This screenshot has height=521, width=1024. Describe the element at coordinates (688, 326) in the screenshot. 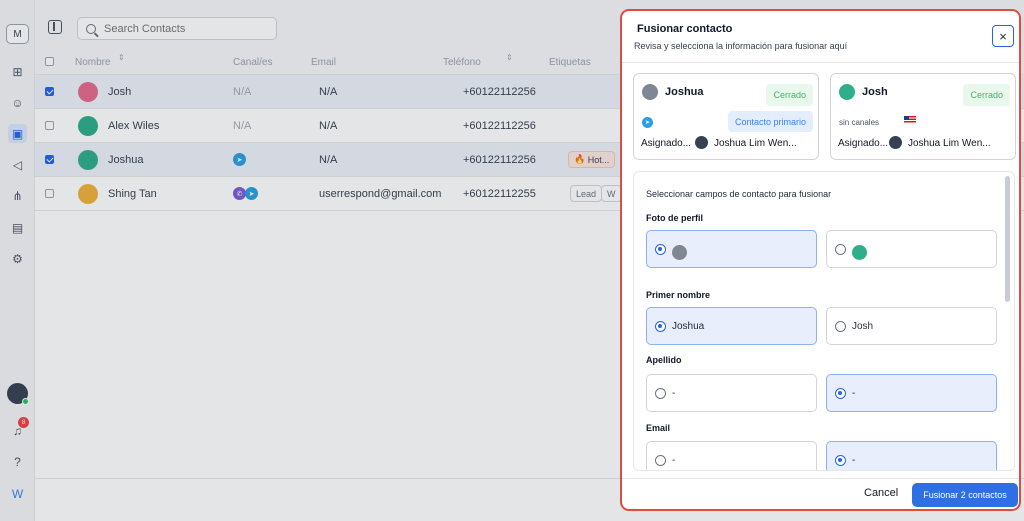

I see `option-value: Joshua` at that location.